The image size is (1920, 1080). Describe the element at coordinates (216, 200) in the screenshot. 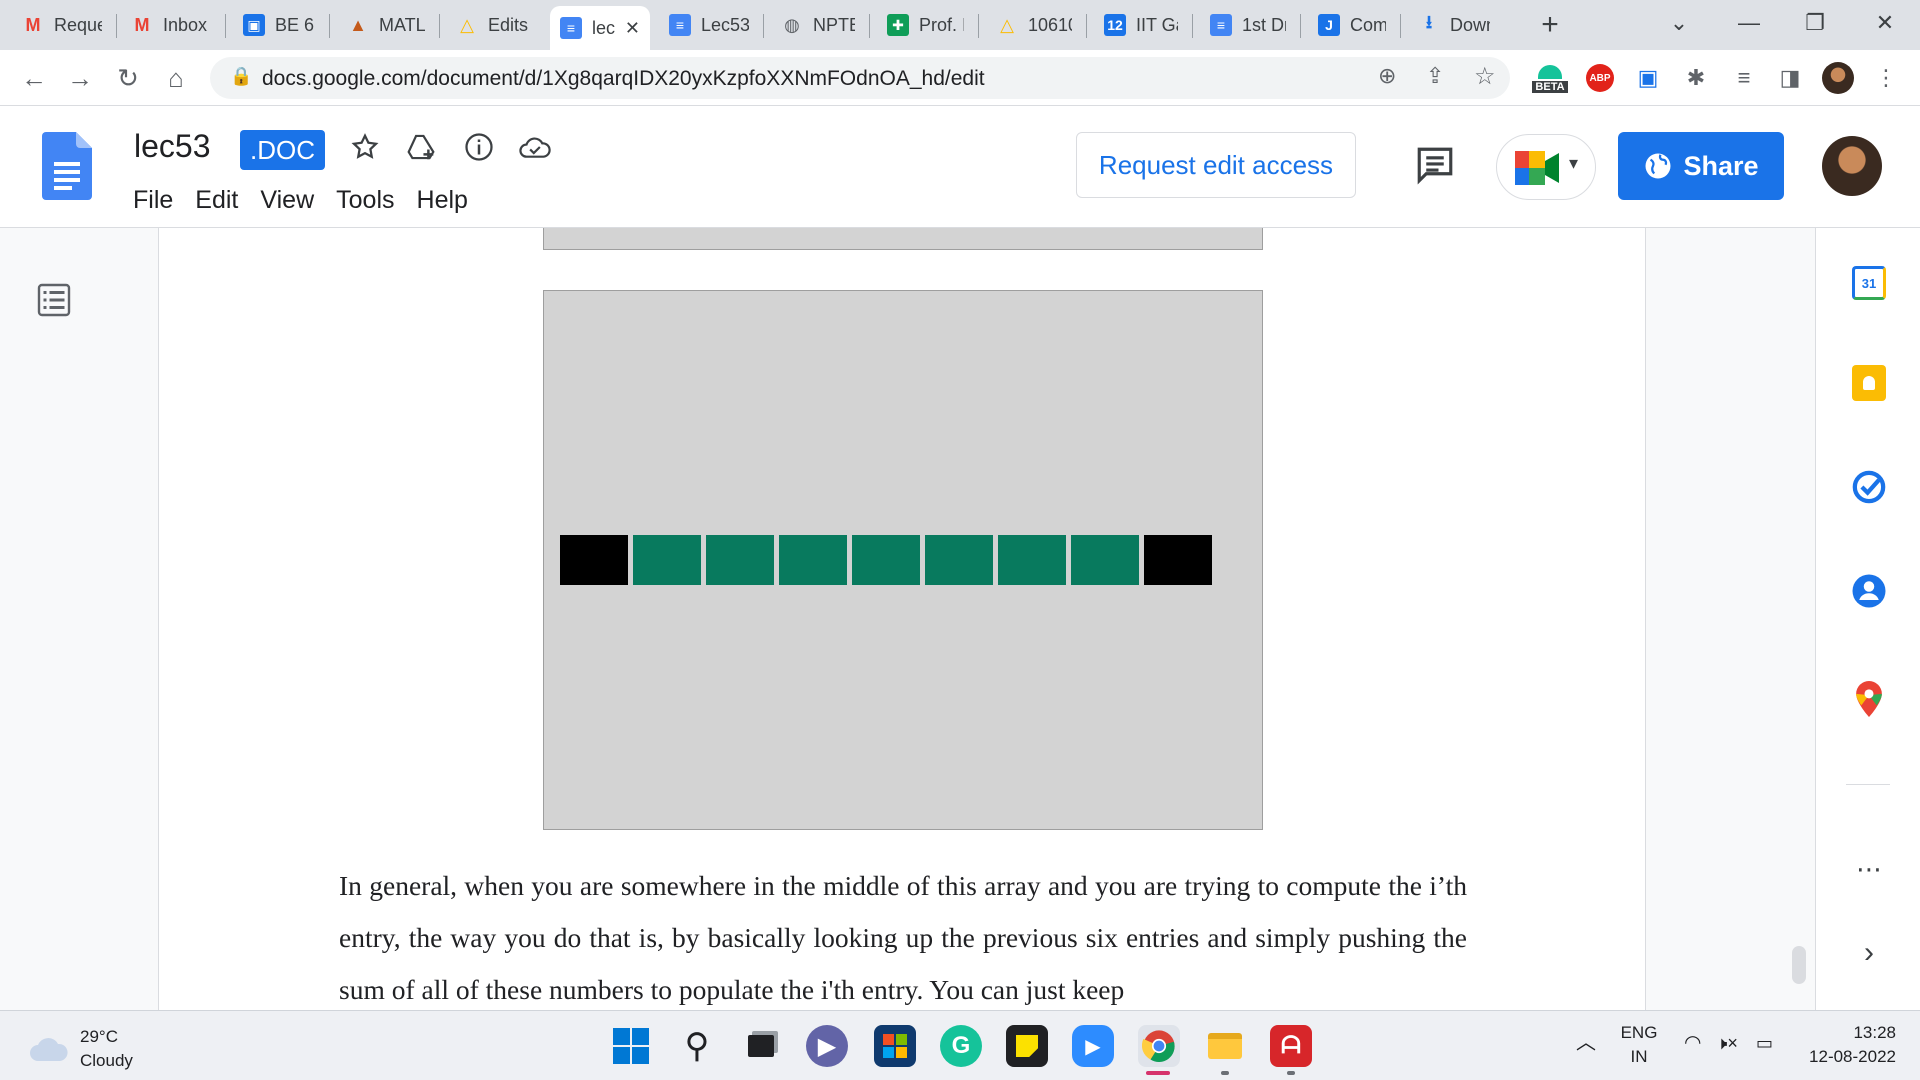

I see `menu-edit: Edit` at that location.